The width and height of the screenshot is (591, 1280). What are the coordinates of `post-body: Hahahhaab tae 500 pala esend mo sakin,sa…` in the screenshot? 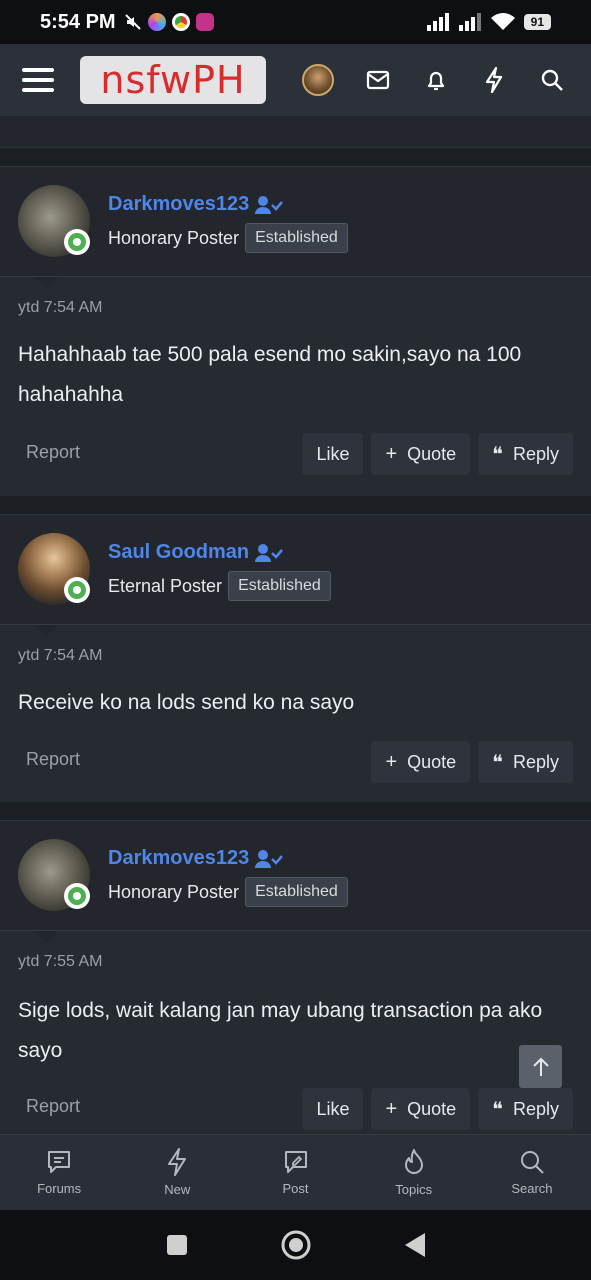 It's located at (270, 374).